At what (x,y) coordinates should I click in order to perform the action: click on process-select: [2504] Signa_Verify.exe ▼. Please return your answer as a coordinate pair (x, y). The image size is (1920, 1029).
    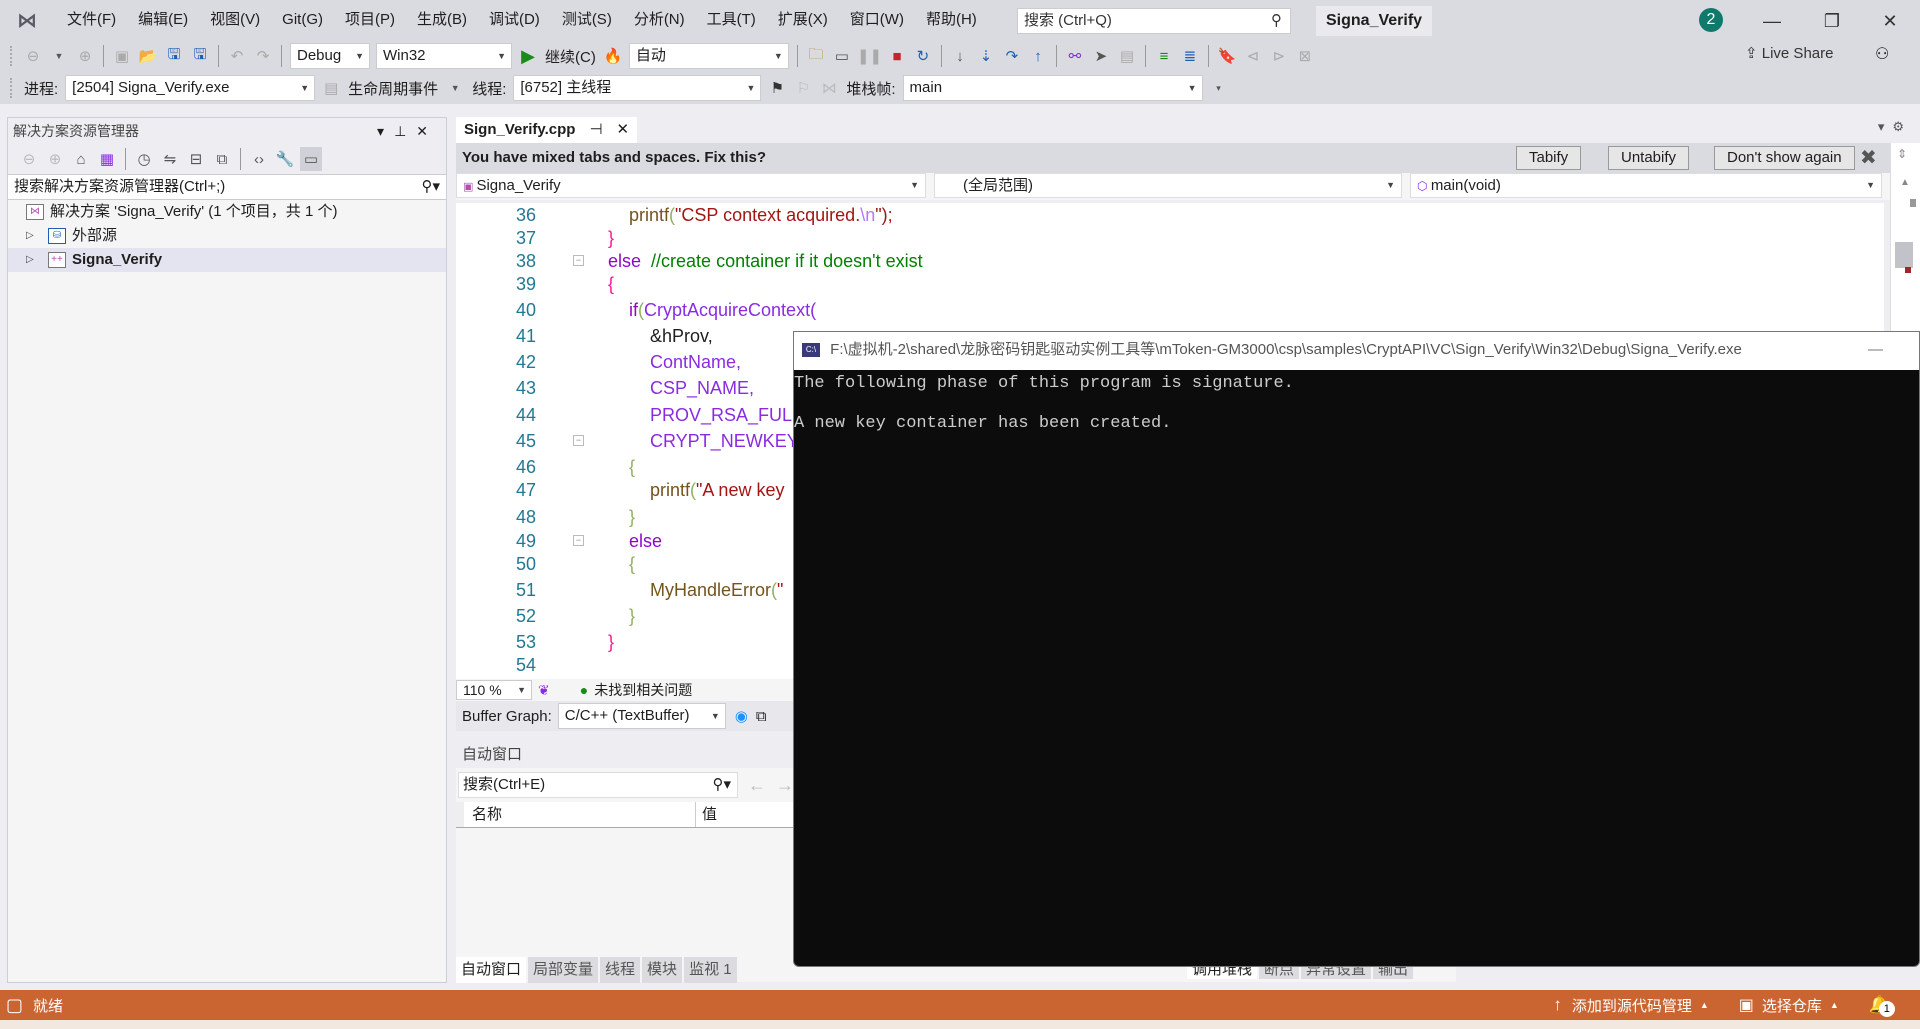
    Looking at the image, I should click on (190, 88).